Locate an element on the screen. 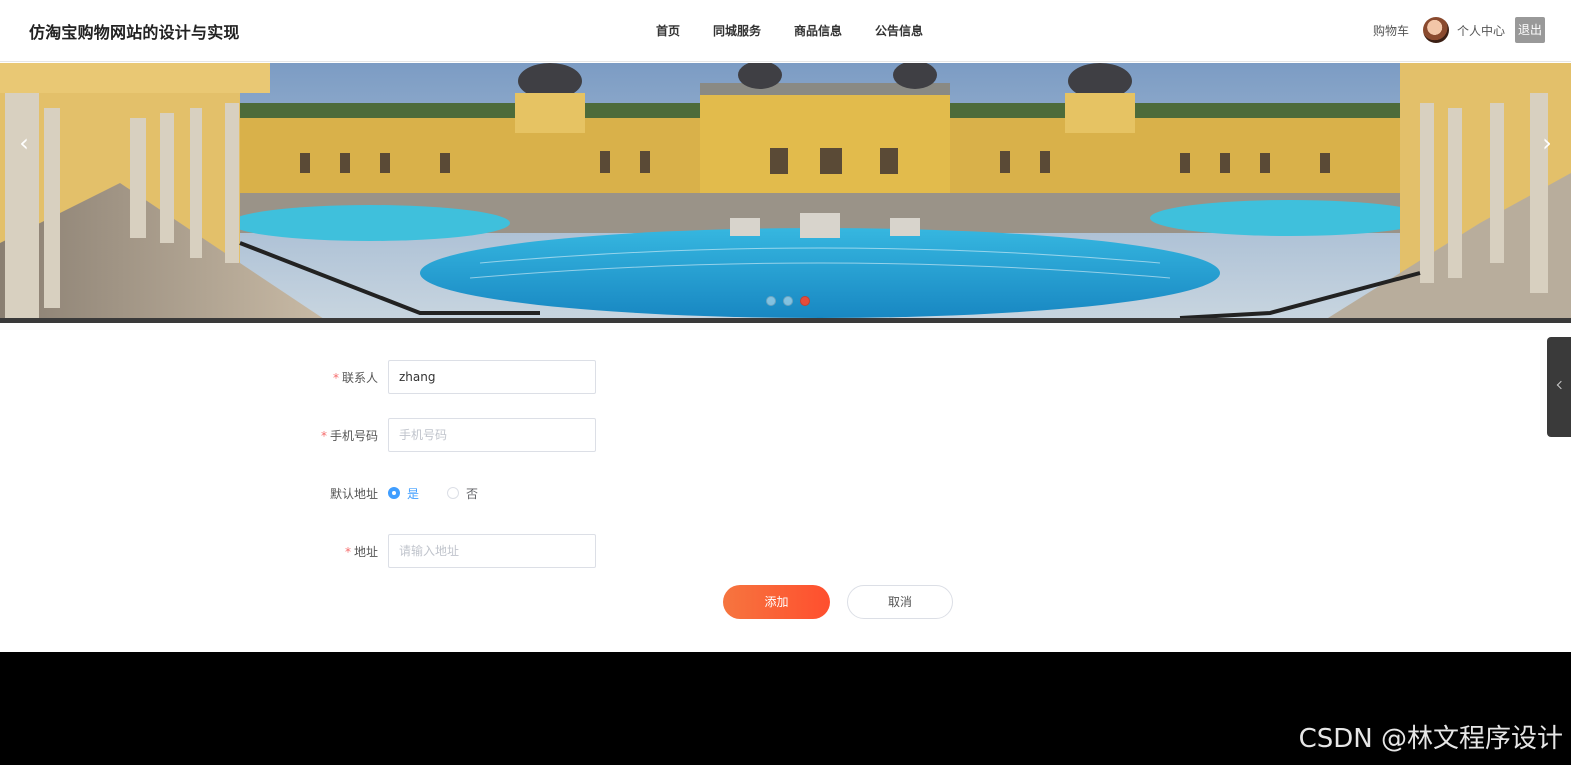  contact-row: * 联系人 is located at coordinates (452, 377).